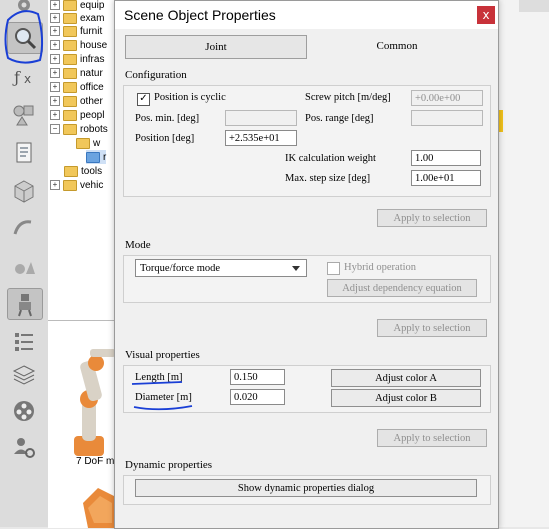 This screenshot has width=549, height=529. I want to click on length-field: 0.150, so click(257, 377).